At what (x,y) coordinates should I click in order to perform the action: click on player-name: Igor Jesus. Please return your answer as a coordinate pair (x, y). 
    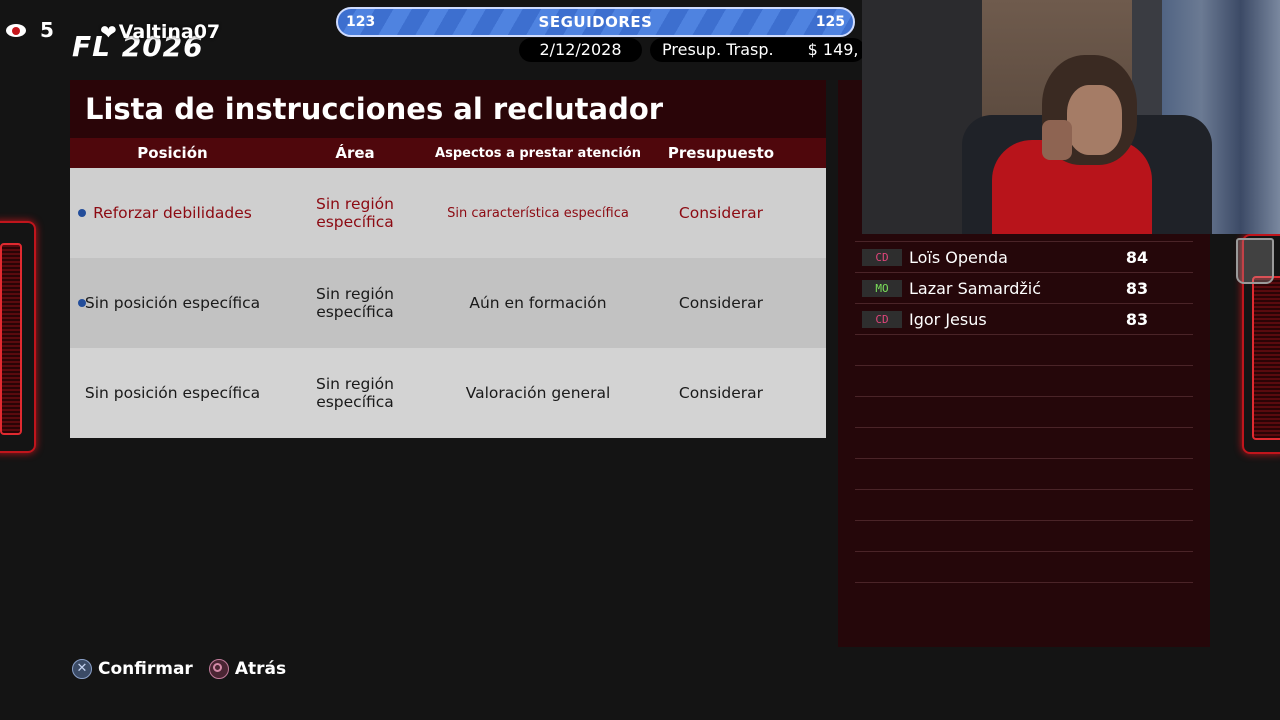
    Looking at the image, I should click on (948, 319).